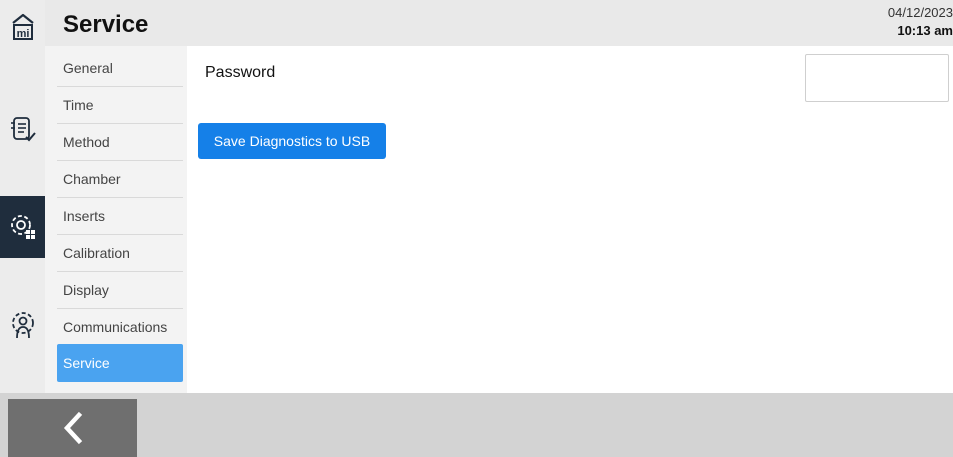 The width and height of the screenshot is (953, 457). Describe the element at coordinates (120, 105) in the screenshot. I see `submenu-item-time: Time` at that location.